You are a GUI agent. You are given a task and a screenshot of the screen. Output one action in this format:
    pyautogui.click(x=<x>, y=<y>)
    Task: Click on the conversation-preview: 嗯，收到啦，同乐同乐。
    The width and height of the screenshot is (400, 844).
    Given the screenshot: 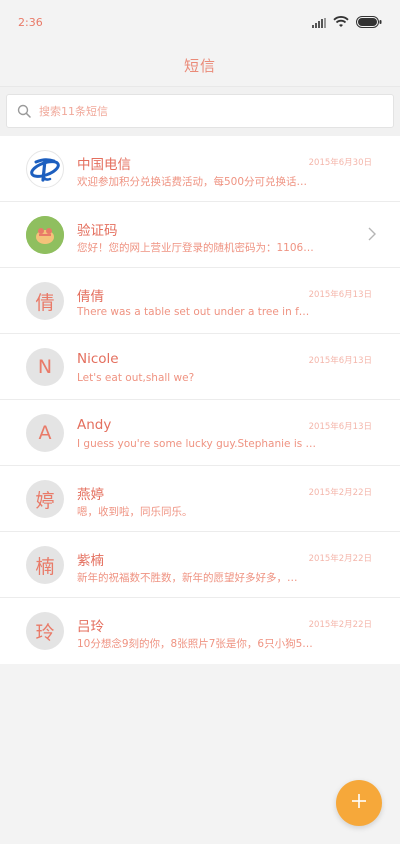 What is the action you would take?
    pyautogui.click(x=135, y=512)
    